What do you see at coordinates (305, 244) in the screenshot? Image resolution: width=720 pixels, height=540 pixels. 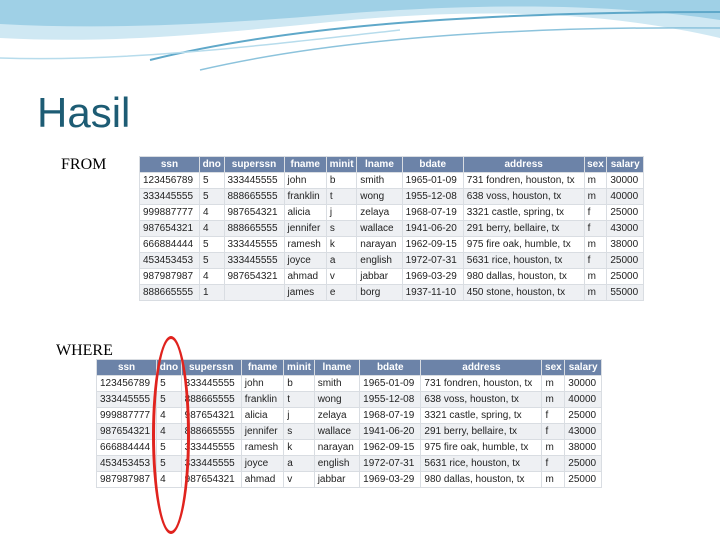 I see `table-cell-fname: ramesh` at bounding box center [305, 244].